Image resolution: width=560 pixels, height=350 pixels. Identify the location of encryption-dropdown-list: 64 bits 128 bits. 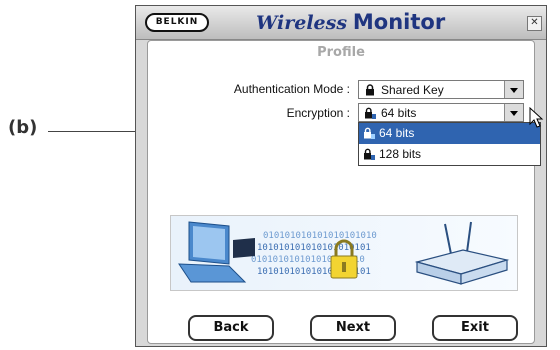
(449, 144).